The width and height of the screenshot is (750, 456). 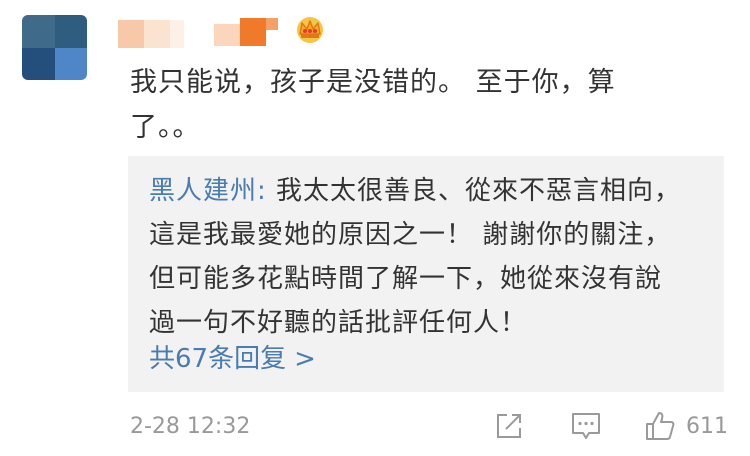 I want to click on share-icon, so click(x=509, y=426).